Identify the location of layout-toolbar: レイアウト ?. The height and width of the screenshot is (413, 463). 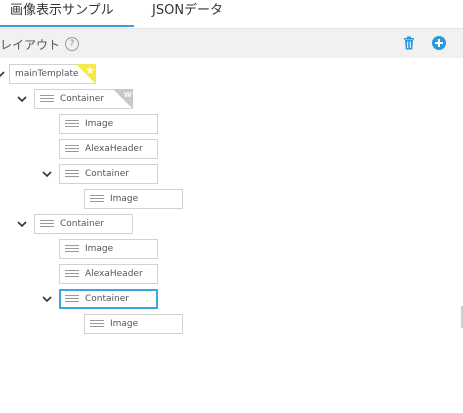
(231, 43).